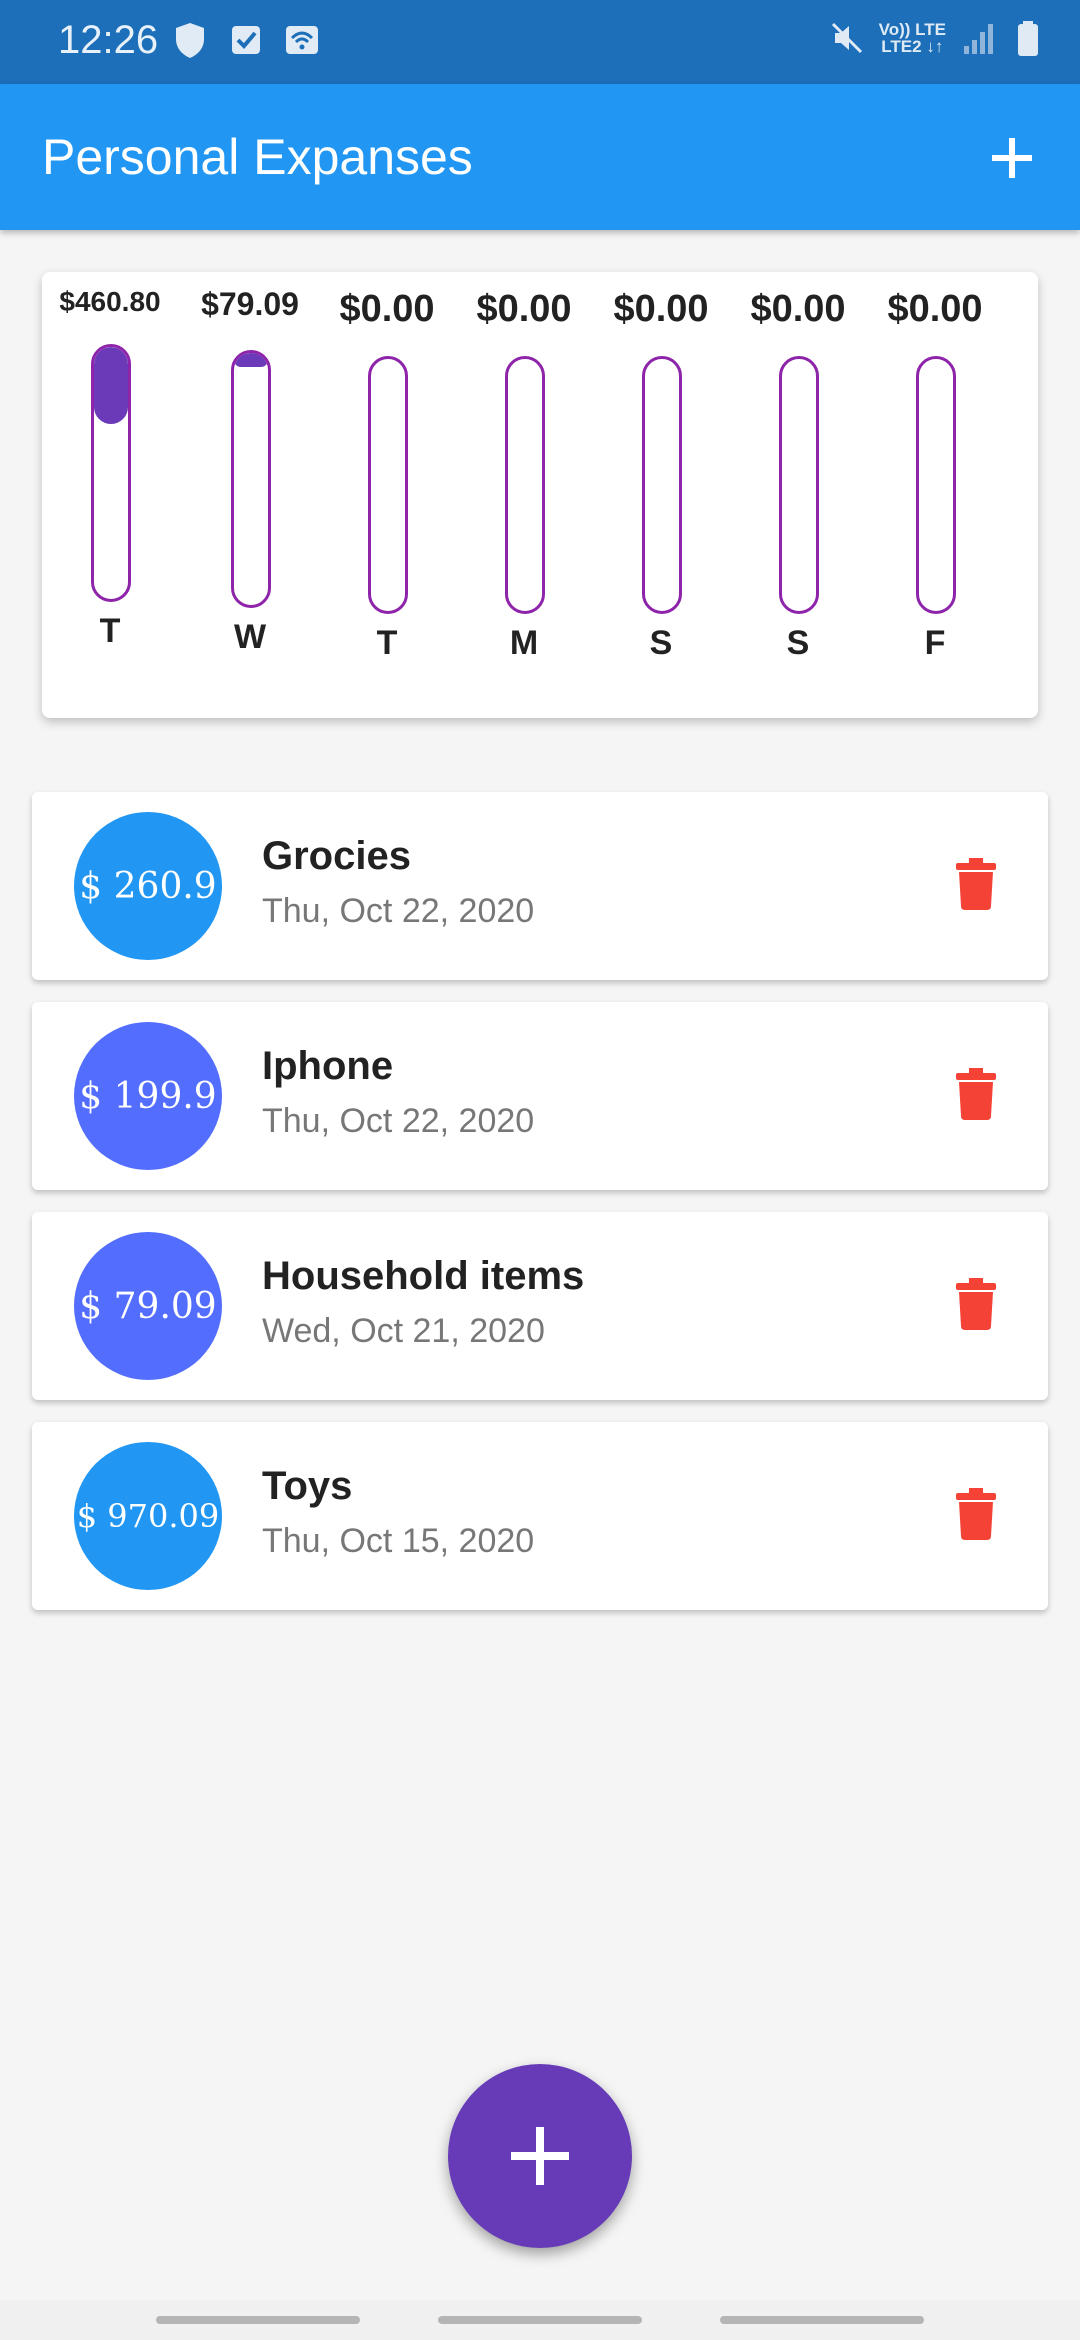 This screenshot has height=2340, width=1080. What do you see at coordinates (307, 1486) in the screenshot?
I see `transaction-title: Toys` at bounding box center [307, 1486].